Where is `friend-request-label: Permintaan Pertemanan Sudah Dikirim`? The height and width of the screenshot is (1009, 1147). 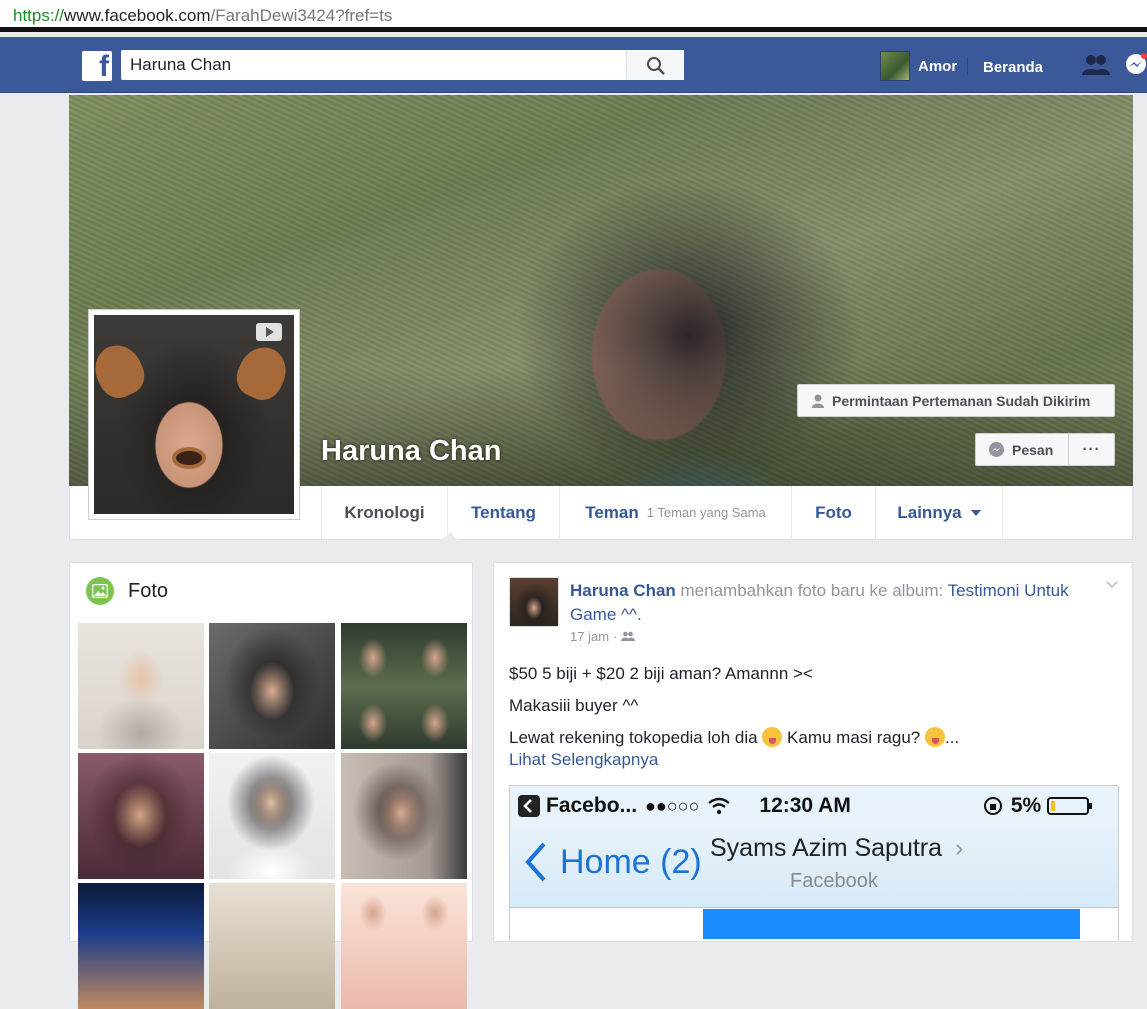 friend-request-label: Permintaan Pertemanan Sudah Dikirim is located at coordinates (961, 400).